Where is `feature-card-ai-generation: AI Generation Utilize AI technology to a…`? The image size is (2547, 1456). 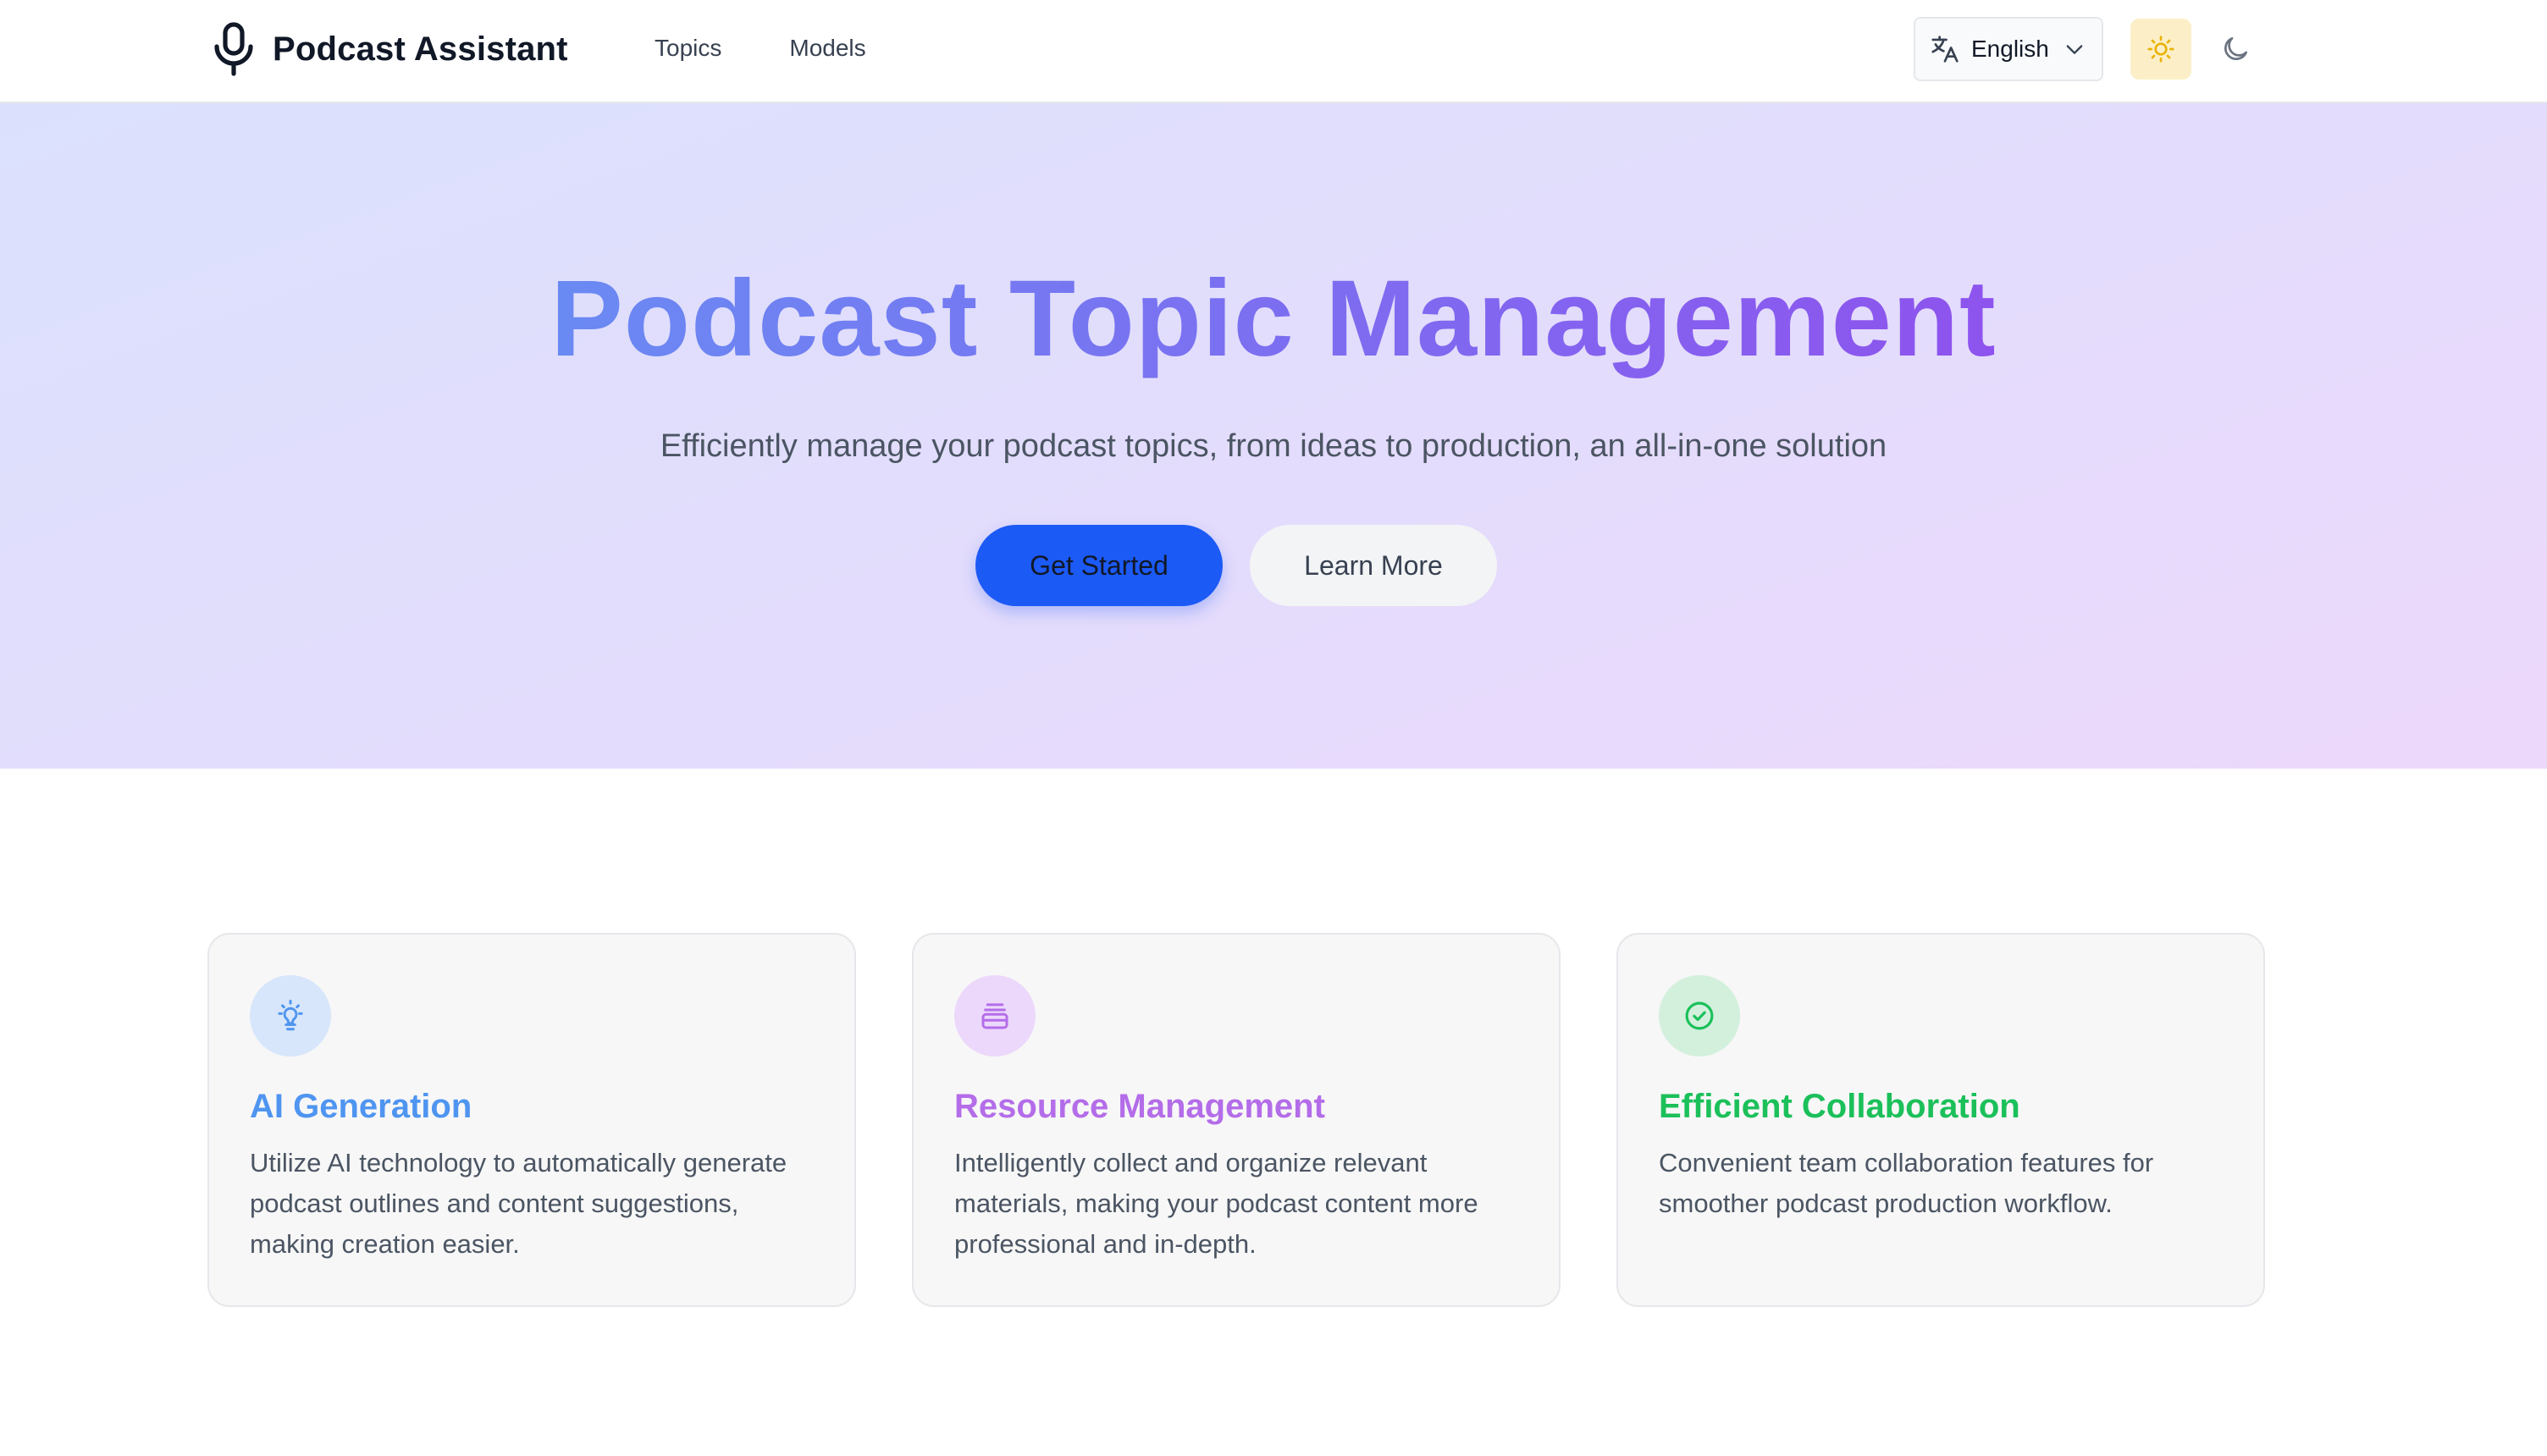
feature-card-ai-generation: AI Generation Utilize AI technology to a… is located at coordinates (531, 1120).